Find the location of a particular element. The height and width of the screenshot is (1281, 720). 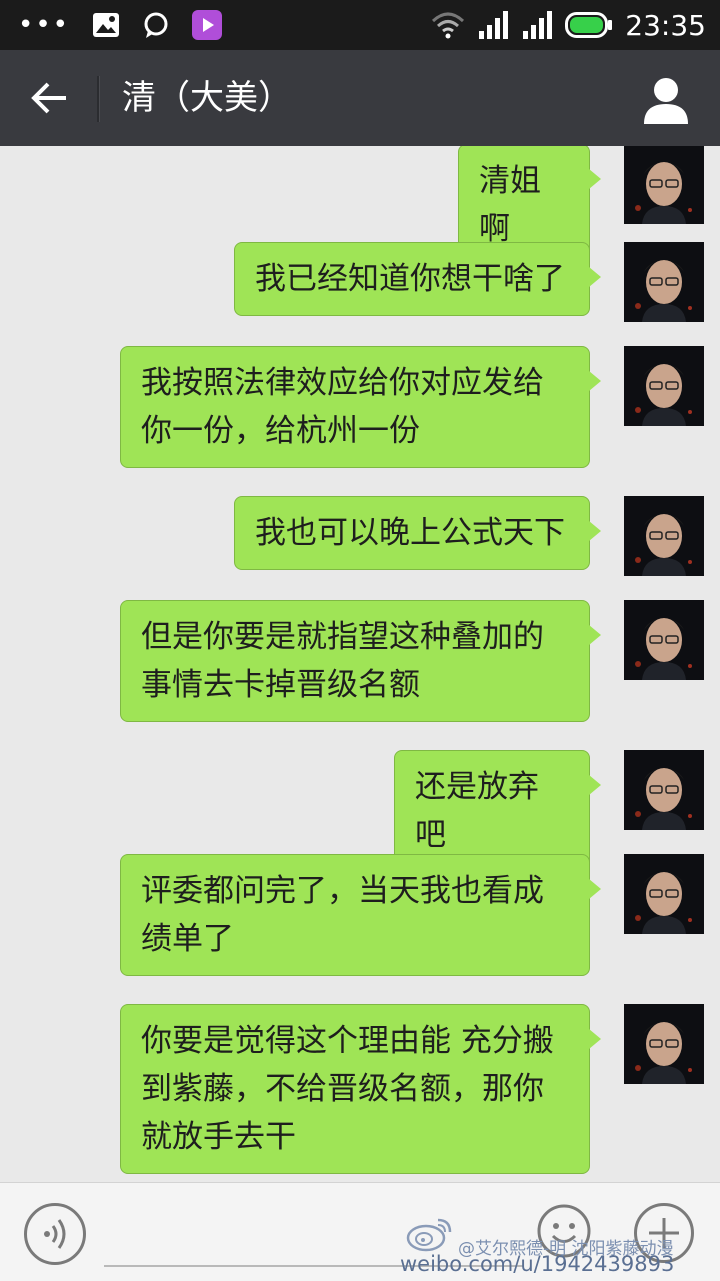

voice-button is located at coordinates (55, 1234).